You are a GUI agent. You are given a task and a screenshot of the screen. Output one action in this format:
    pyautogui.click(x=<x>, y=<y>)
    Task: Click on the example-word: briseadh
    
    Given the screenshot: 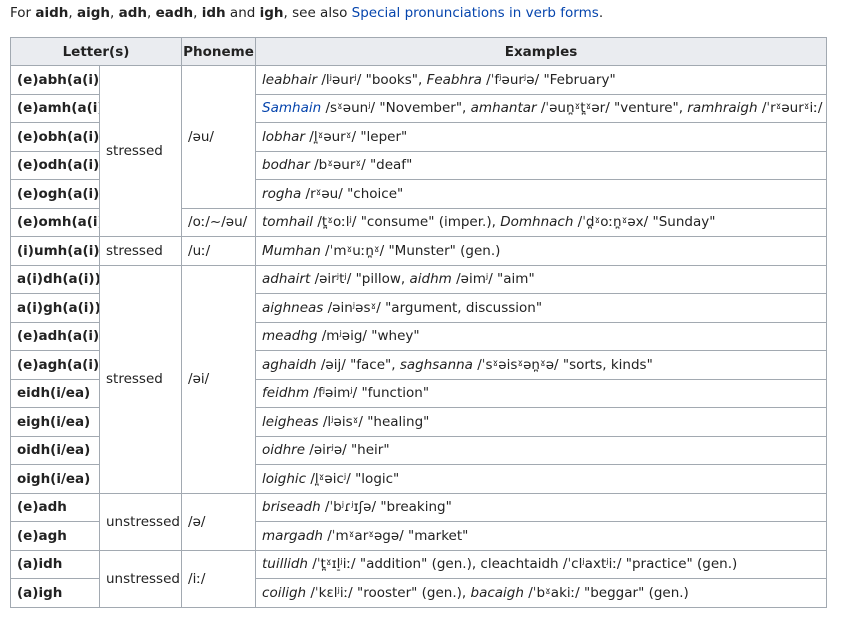 What is the action you would take?
    pyautogui.click(x=291, y=507)
    